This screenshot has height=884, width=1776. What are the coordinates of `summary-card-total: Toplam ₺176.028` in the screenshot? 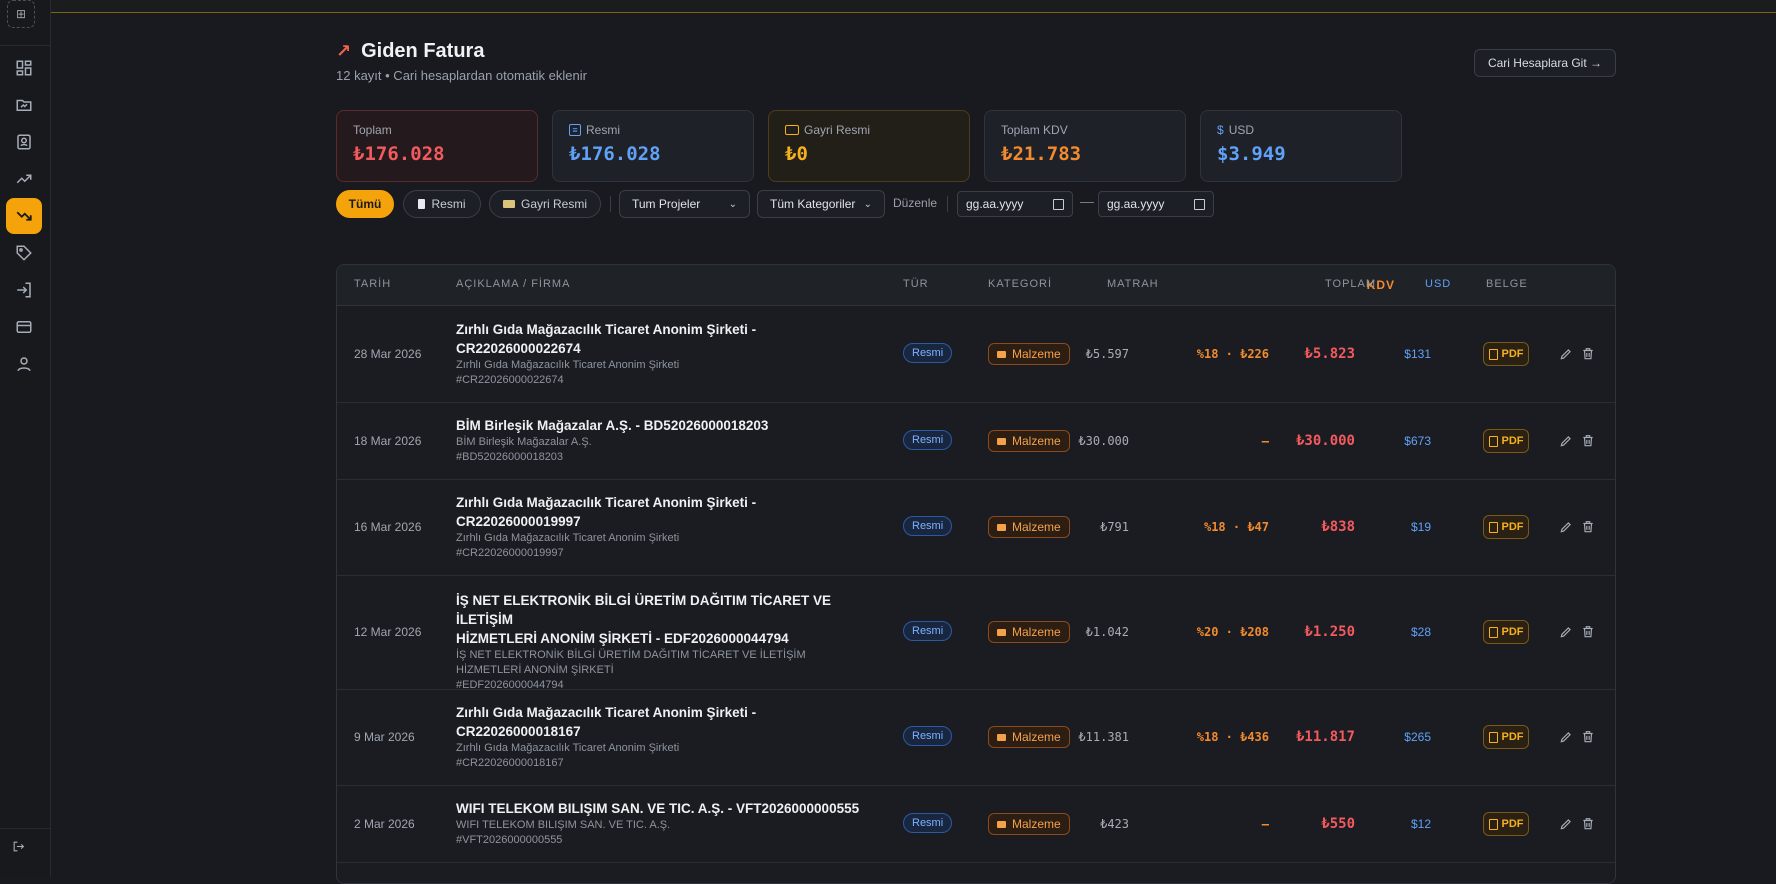 It's located at (437, 146).